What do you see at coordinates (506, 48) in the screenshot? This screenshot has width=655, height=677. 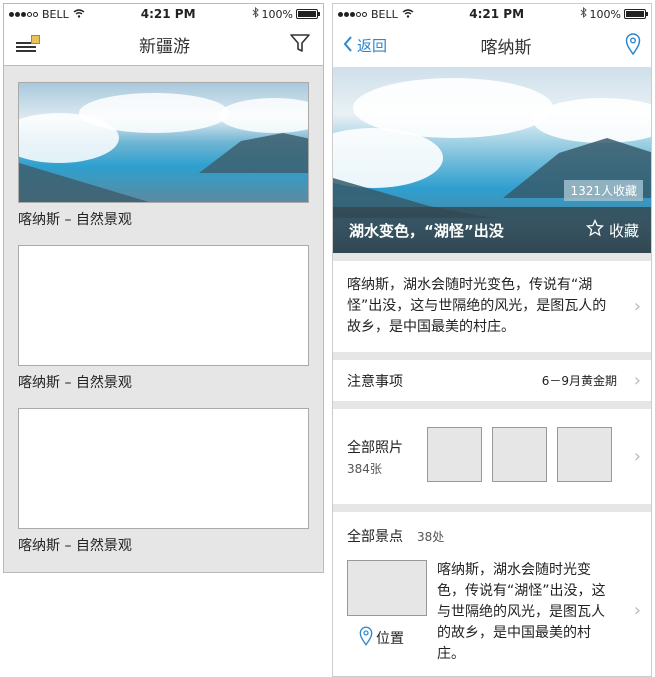 I see `page-title: 喀纳斯` at bounding box center [506, 48].